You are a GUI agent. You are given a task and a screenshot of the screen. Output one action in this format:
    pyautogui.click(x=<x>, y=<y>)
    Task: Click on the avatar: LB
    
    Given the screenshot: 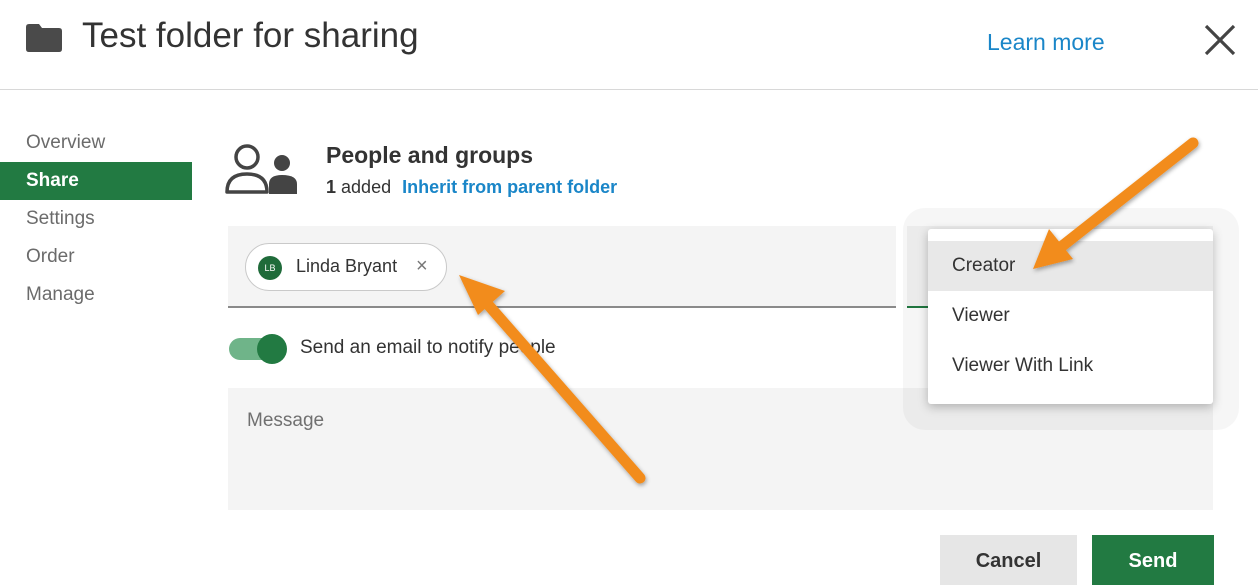 What is the action you would take?
    pyautogui.click(x=270, y=268)
    